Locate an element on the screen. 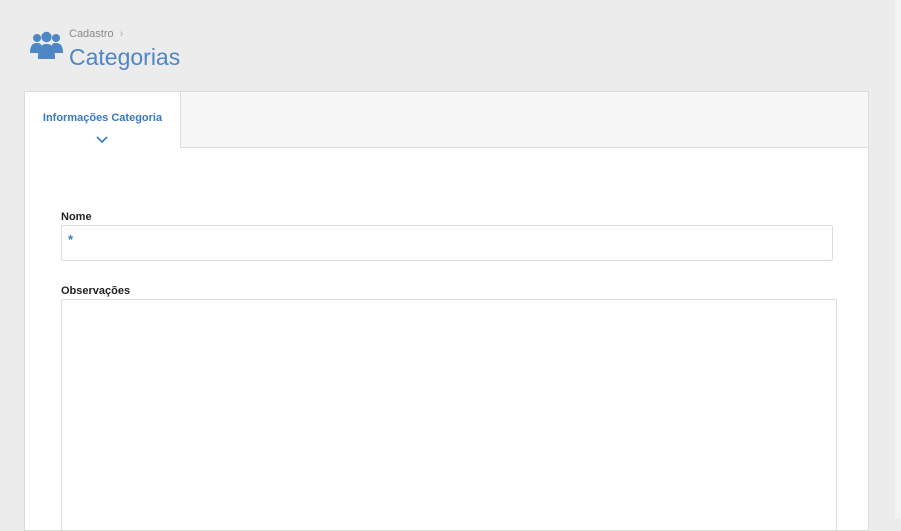 This screenshot has width=901, height=531. breadcrumb-item-cadastro: Cadastro is located at coordinates (91, 34).